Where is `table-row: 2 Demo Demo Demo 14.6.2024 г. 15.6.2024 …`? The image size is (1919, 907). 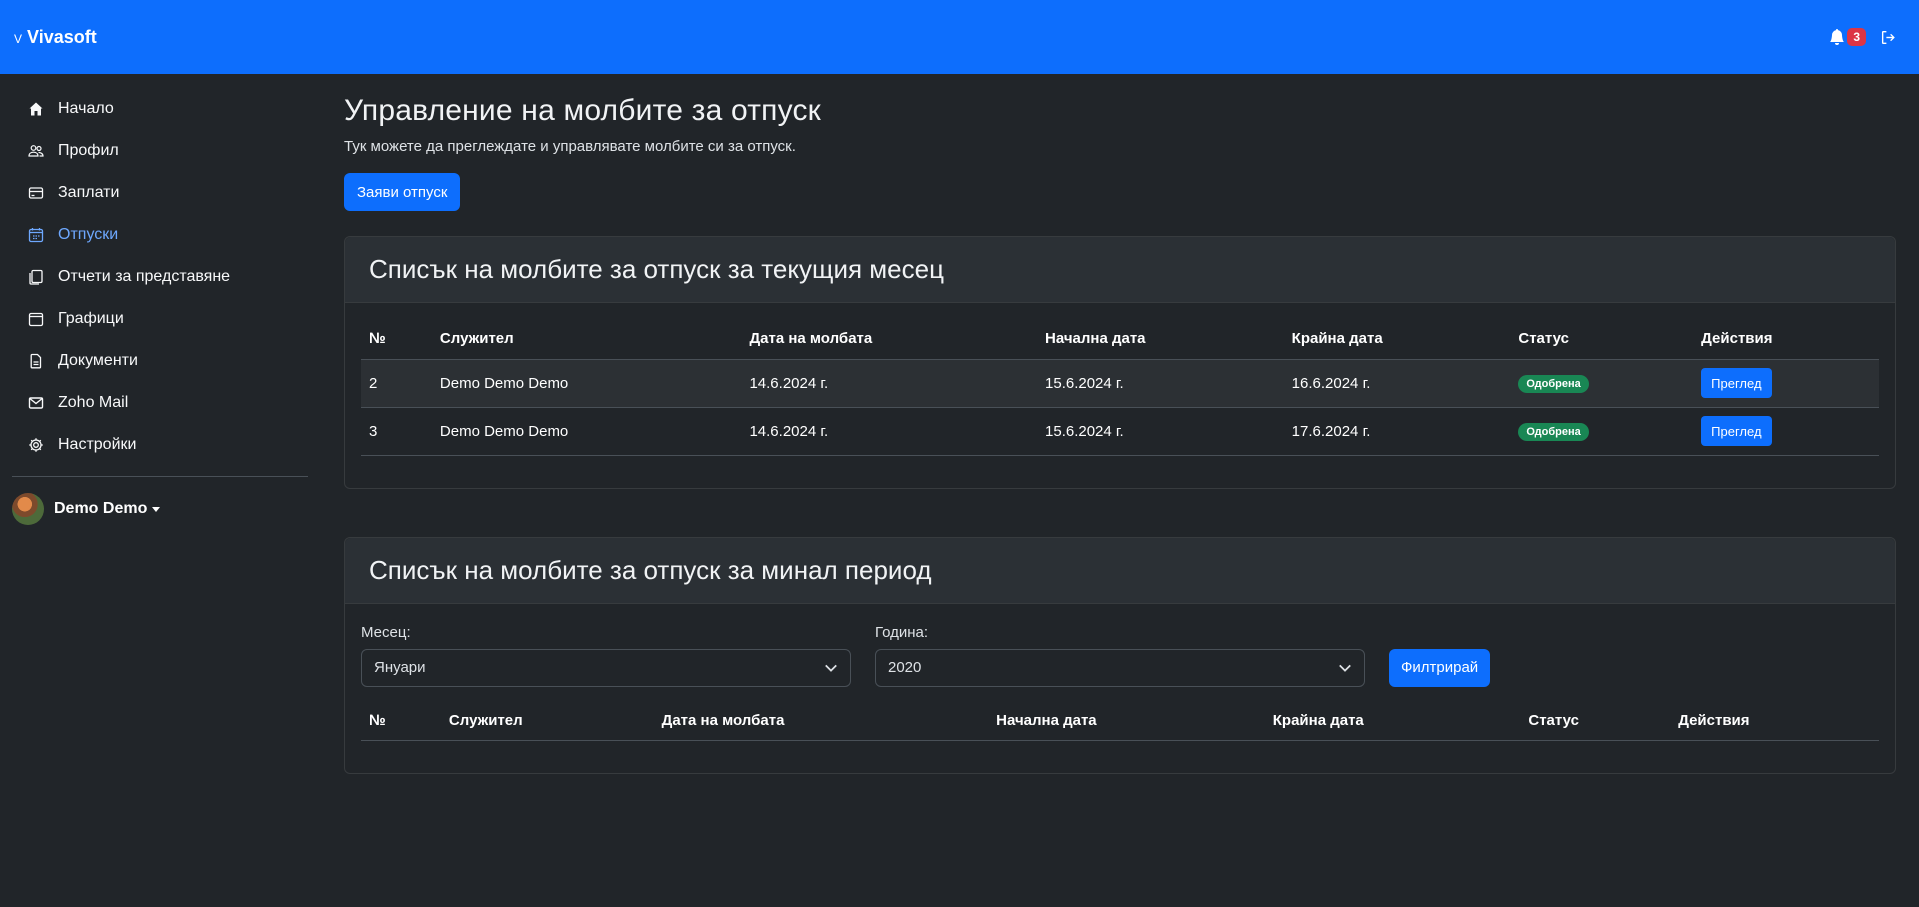 table-row: 2 Demo Demo Demo 14.6.2024 г. 15.6.2024 … is located at coordinates (1120, 383).